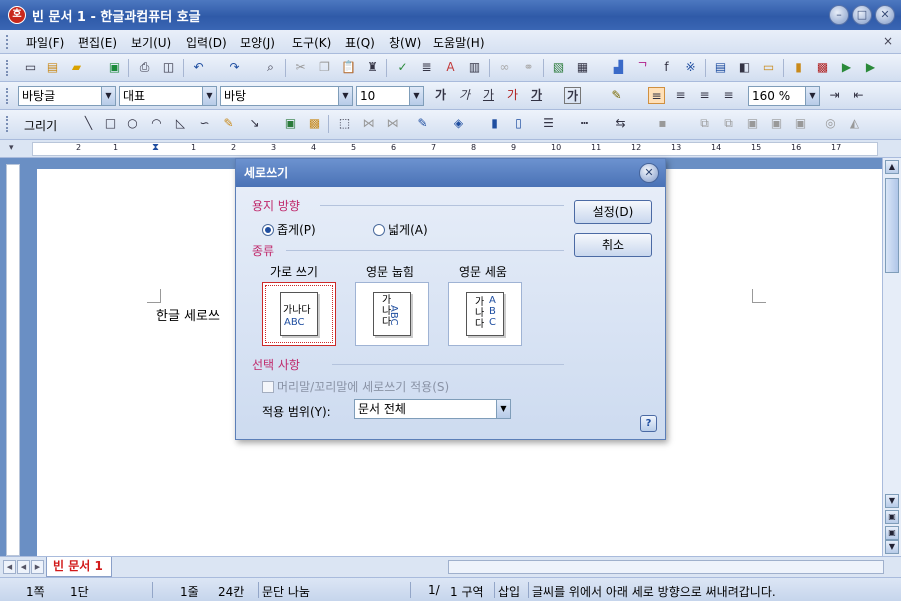 The width and height of the screenshot is (901, 601). What do you see at coordinates (440, 95) in the screenshot?
I see `bold-button: 가` at bounding box center [440, 95].